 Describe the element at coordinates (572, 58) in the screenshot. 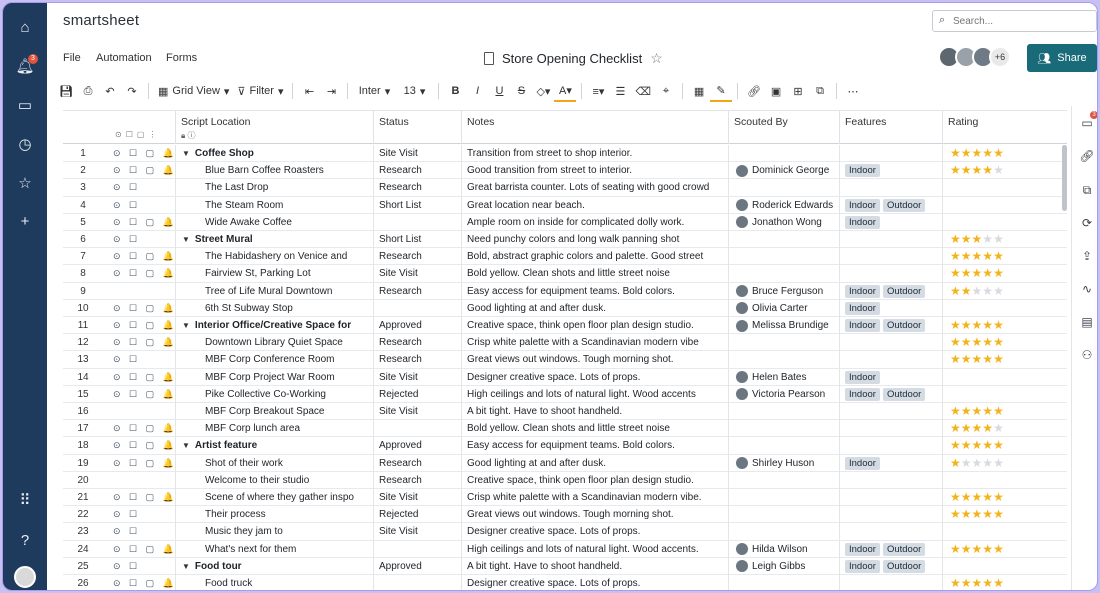

I see `sheet-title: Store Opening Checklist` at that location.